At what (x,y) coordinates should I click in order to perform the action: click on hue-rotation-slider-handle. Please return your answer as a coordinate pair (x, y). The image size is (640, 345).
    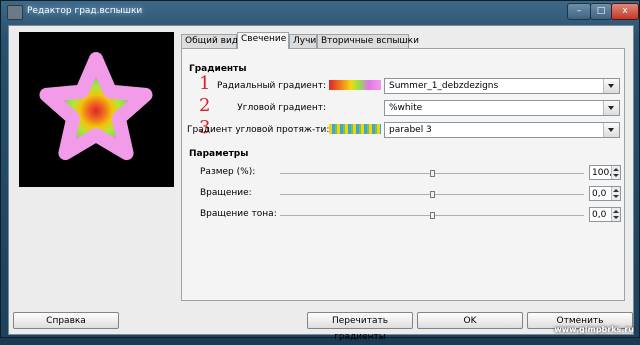
    Looking at the image, I should click on (432, 215).